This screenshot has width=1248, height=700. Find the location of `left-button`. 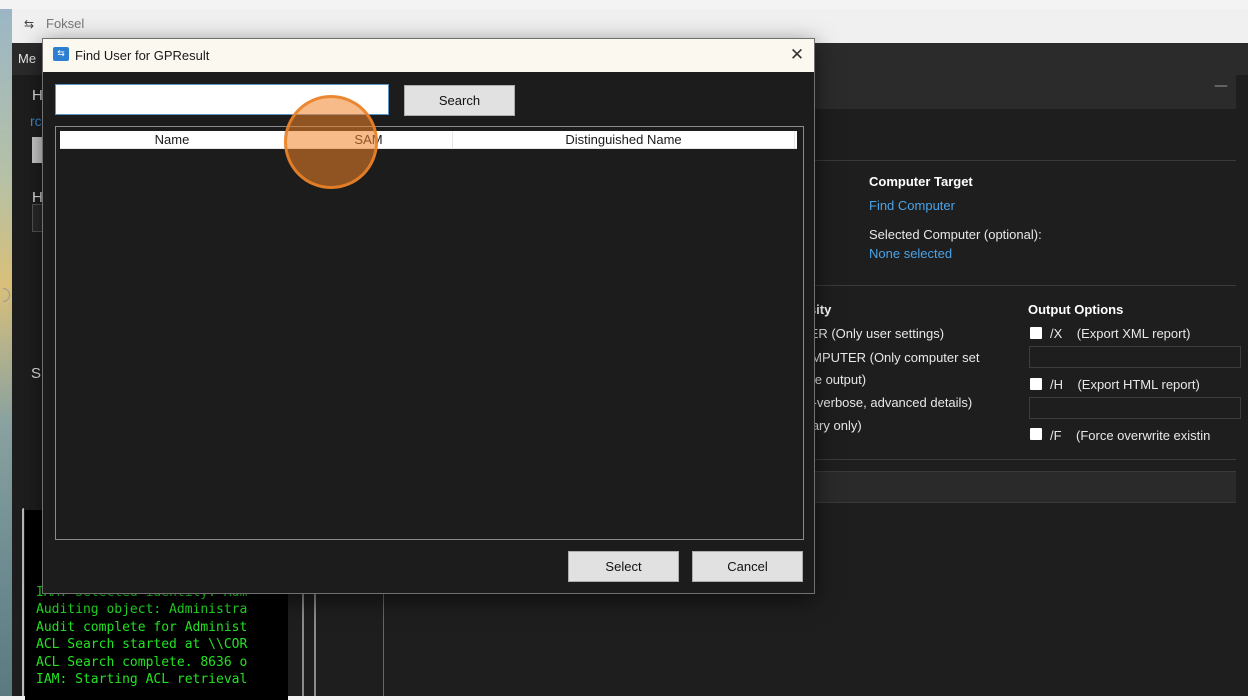

left-button is located at coordinates (37, 150).